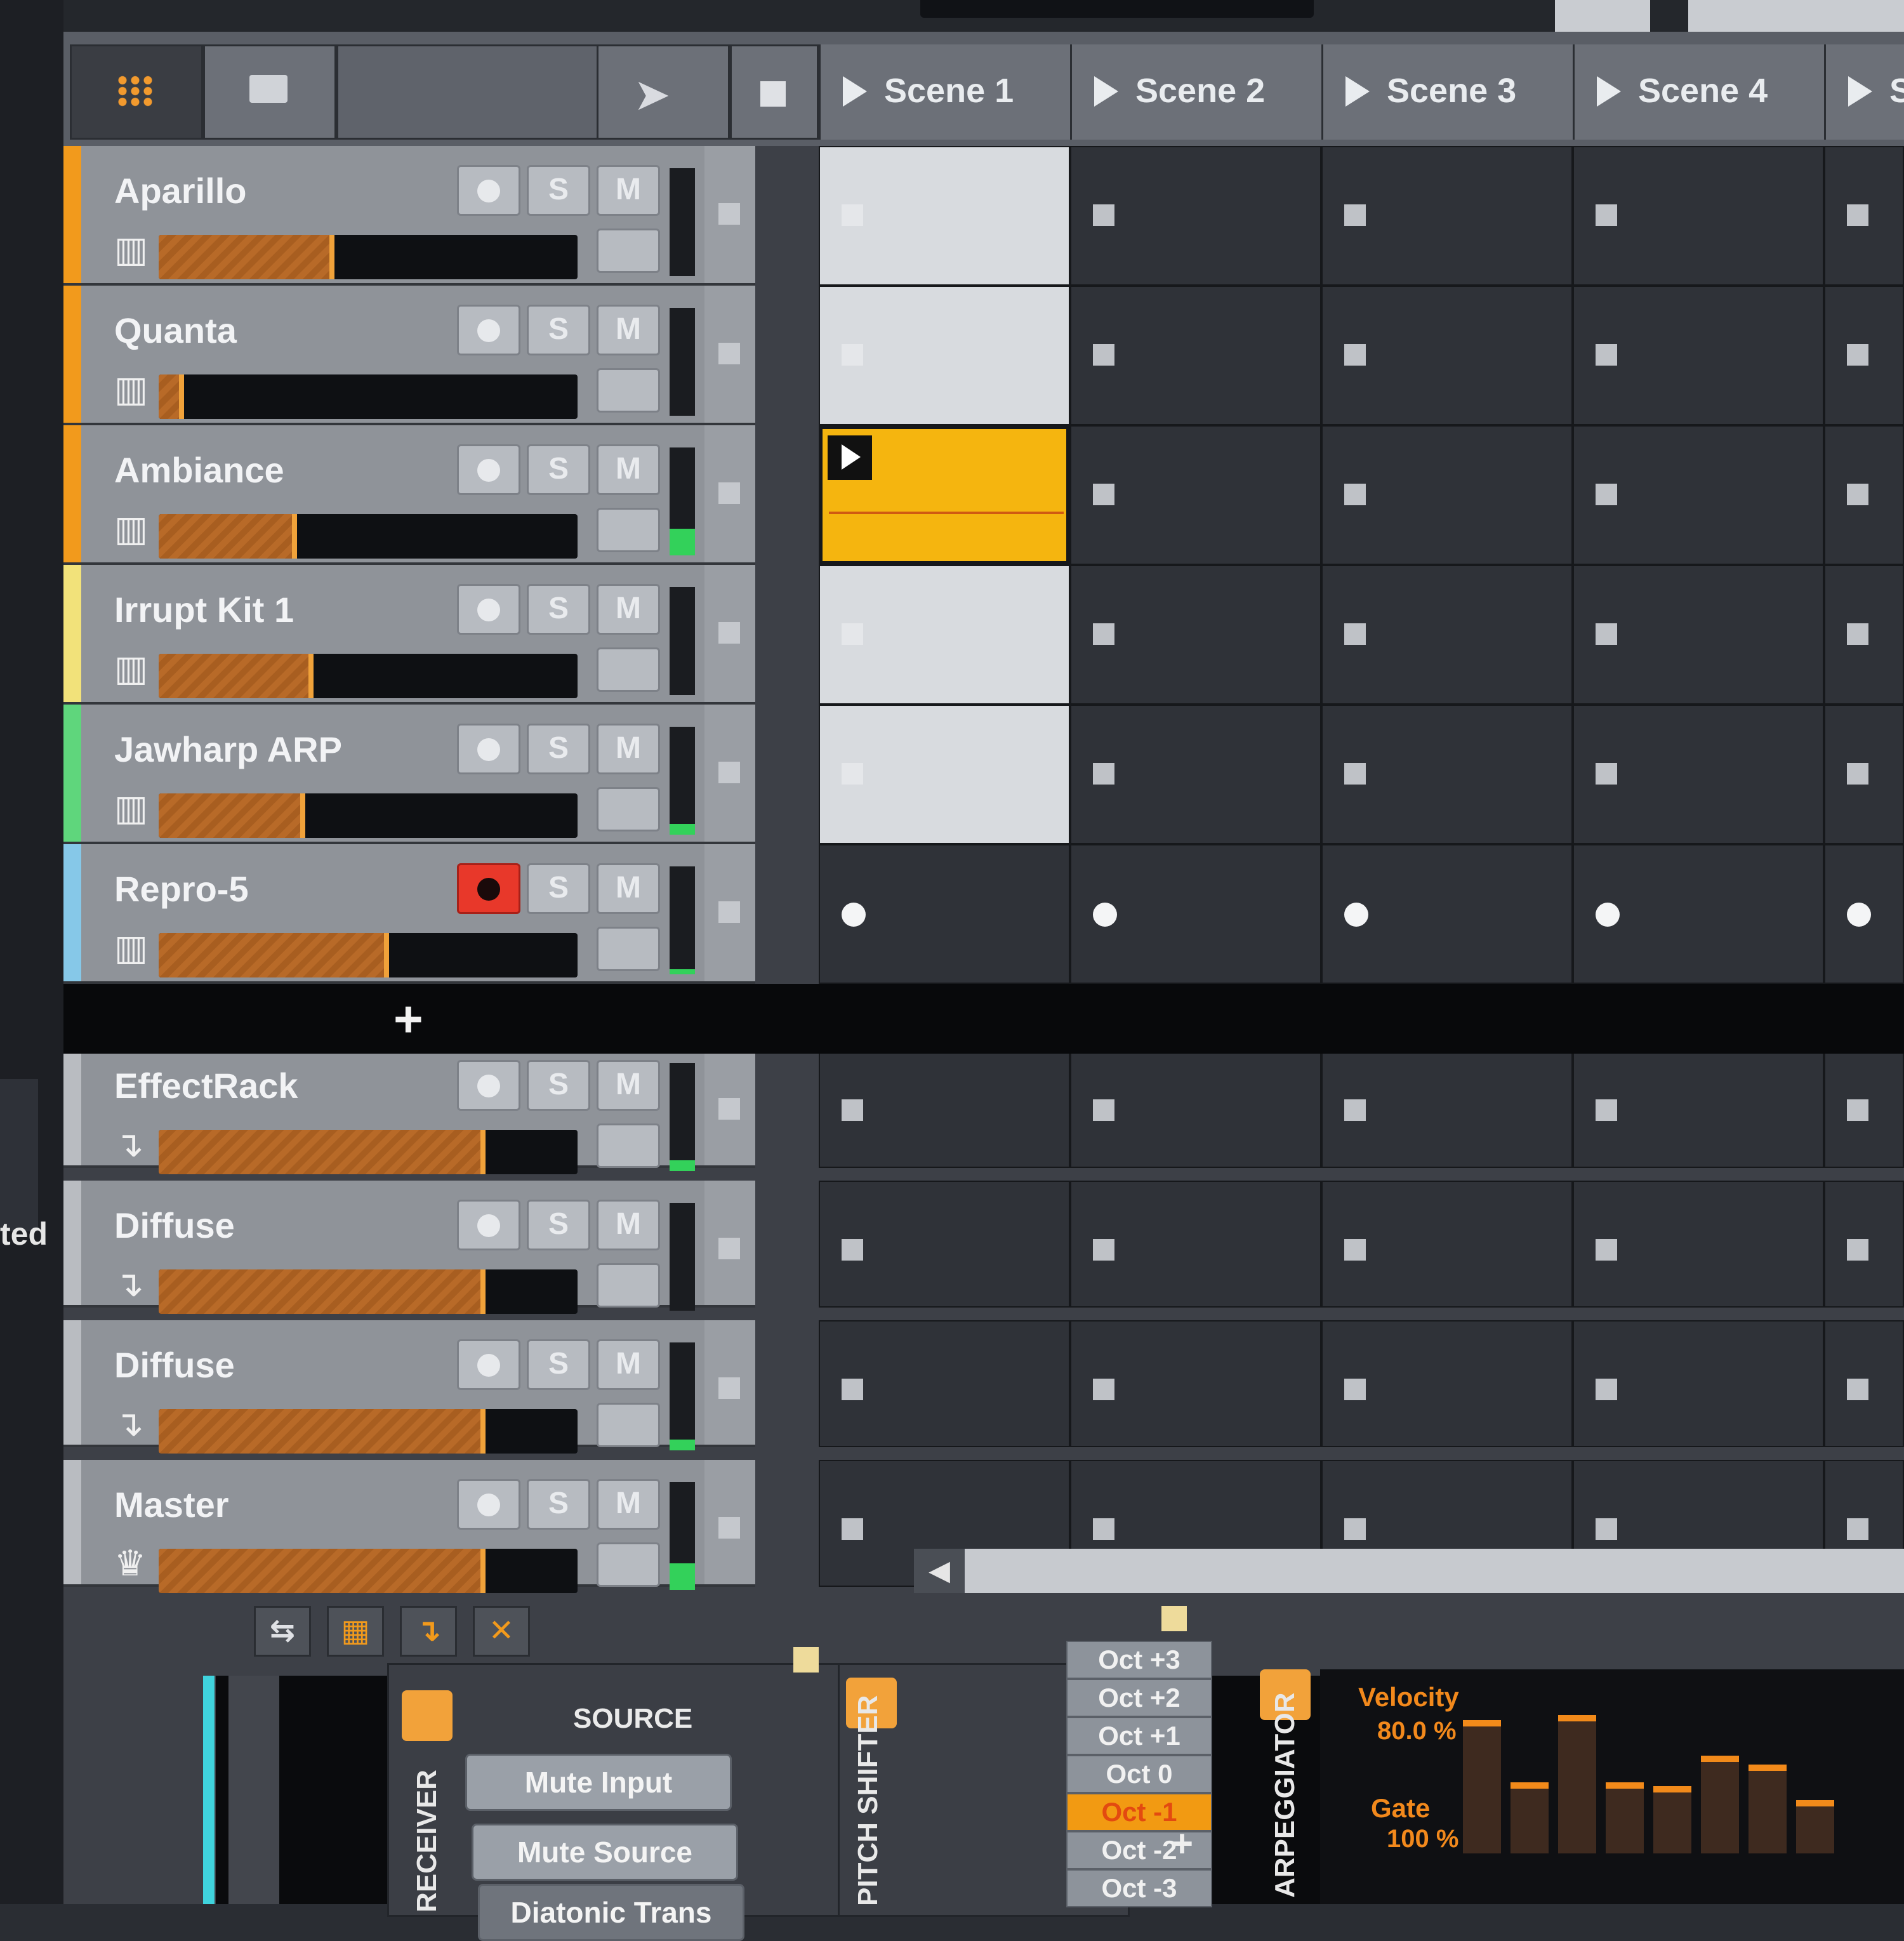 This screenshot has height=1941, width=1904. I want to click on track-name: EffectRack, so click(206, 1085).